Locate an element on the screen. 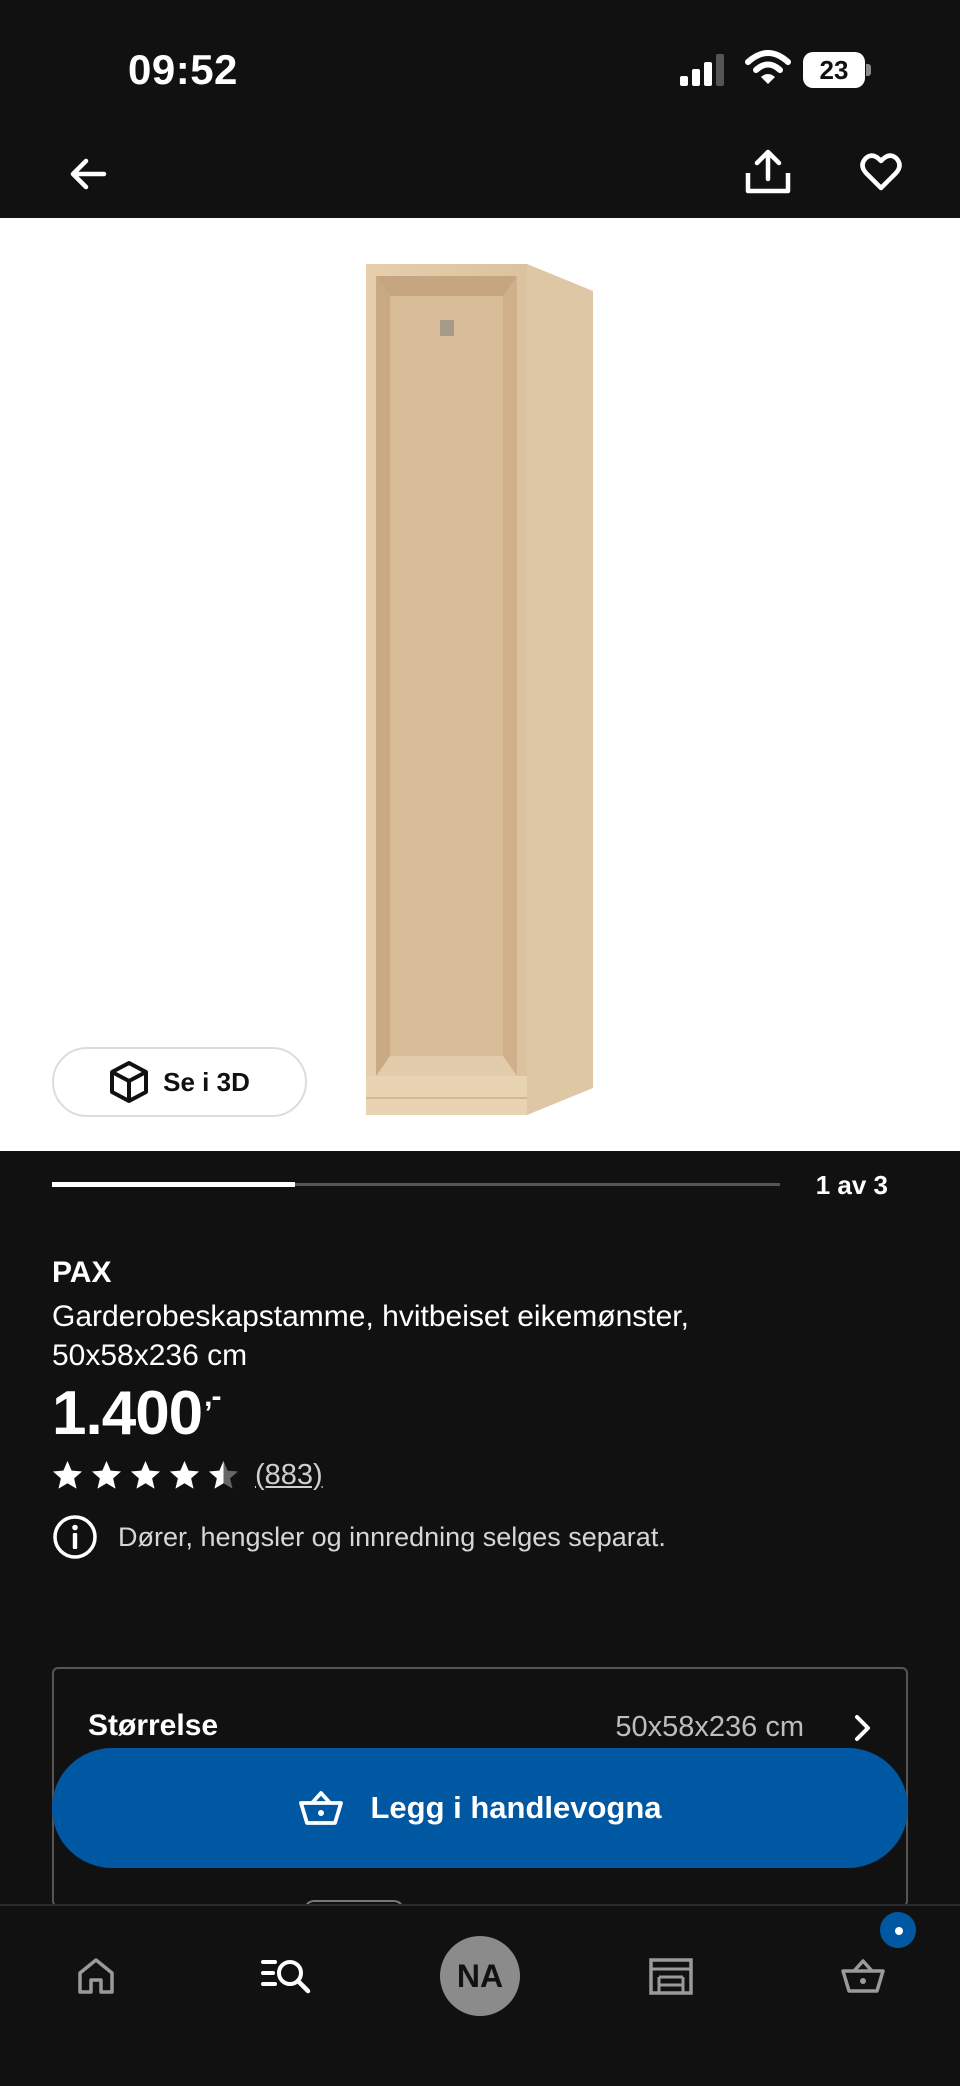 The height and width of the screenshot is (2086, 960). cube-3d-icon is located at coordinates (129, 1082).